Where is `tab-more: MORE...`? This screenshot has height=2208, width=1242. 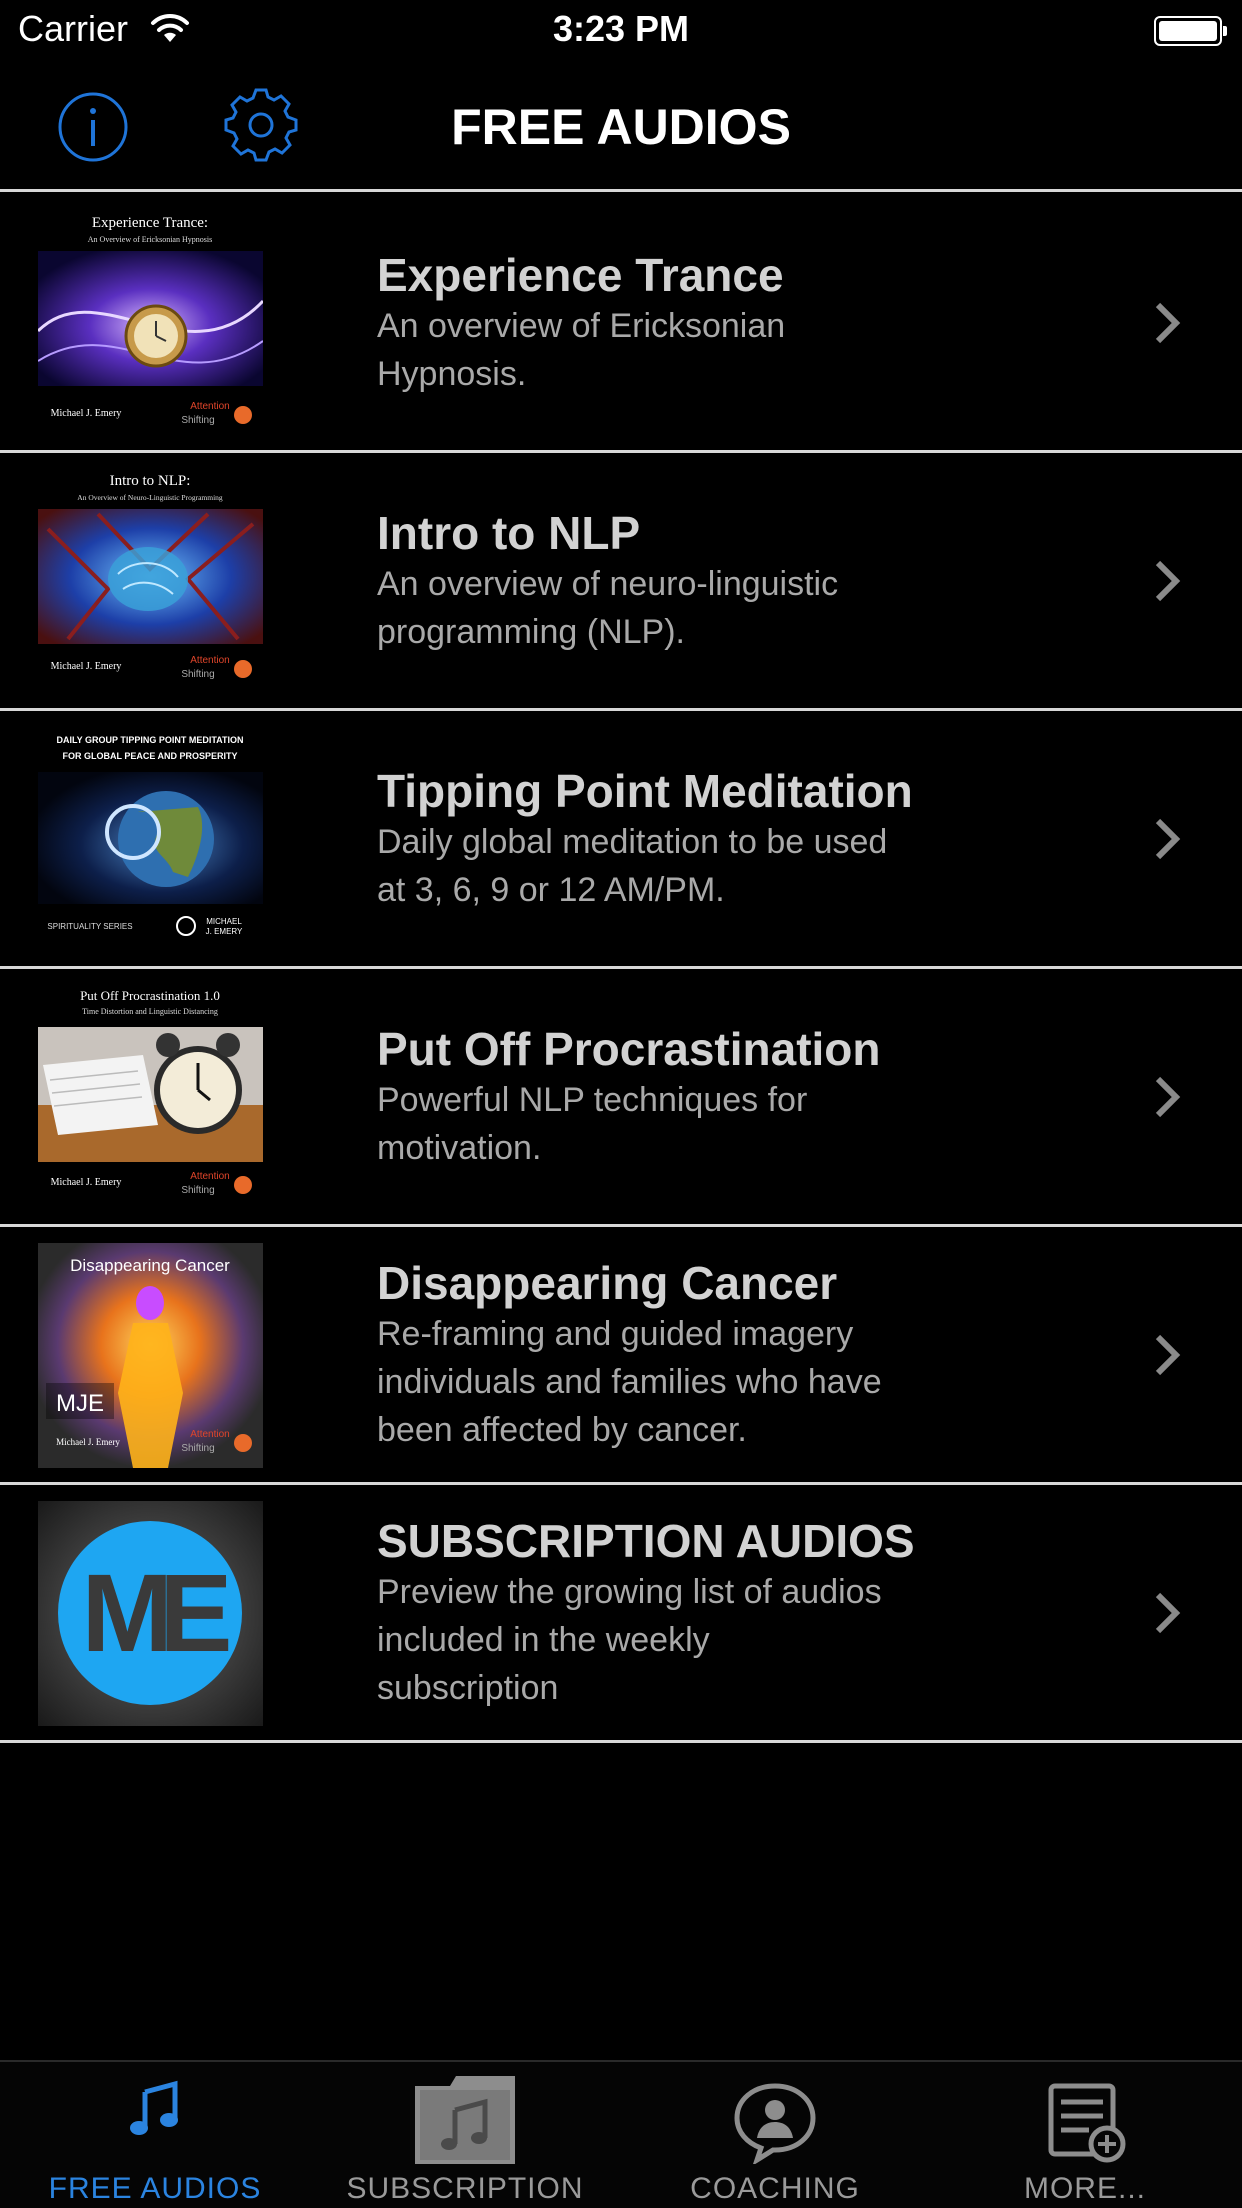 tab-more: MORE... is located at coordinates (1085, 2135).